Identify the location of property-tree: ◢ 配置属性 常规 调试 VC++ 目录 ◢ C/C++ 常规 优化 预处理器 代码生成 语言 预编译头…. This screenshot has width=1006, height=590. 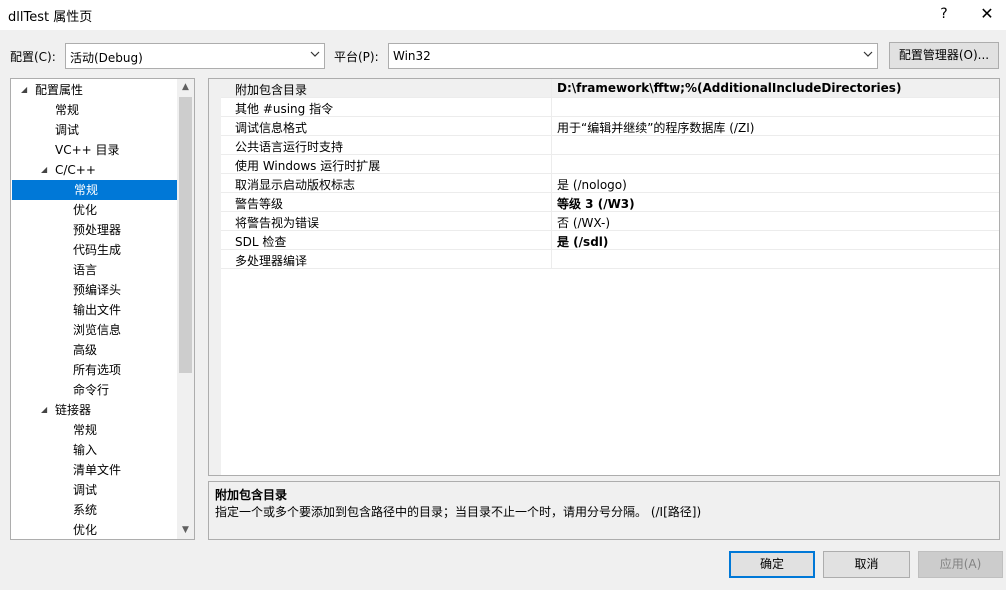
(102, 309).